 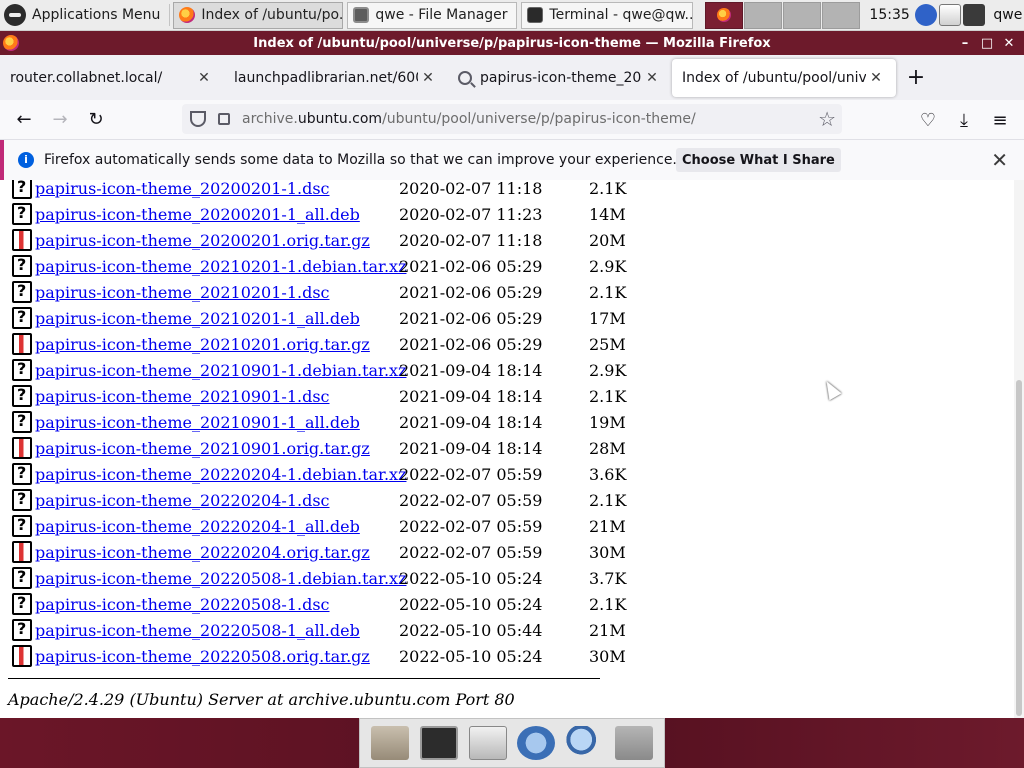 I want to click on file-date: 2020-02-07 11:23, so click(x=471, y=214).